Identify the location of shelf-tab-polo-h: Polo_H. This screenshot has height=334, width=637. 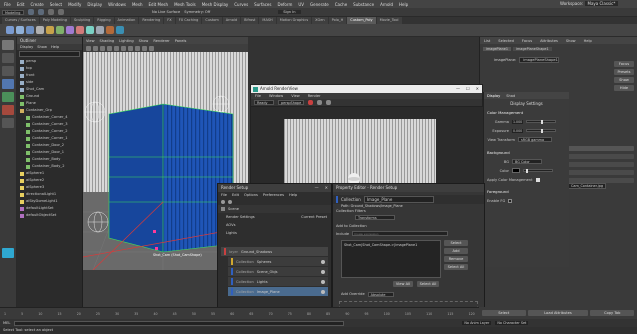
(337, 20).